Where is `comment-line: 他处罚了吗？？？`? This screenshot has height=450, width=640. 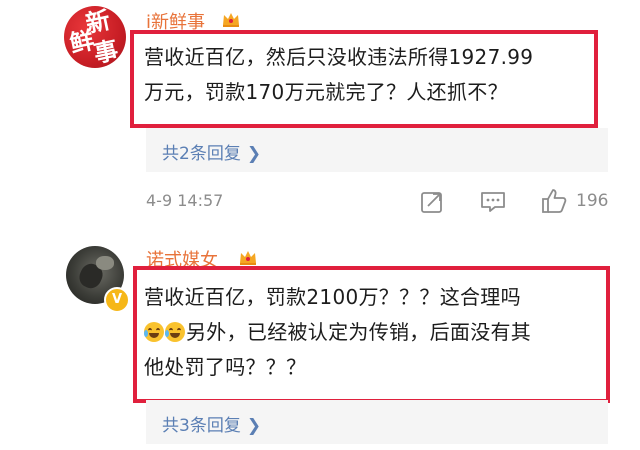
comment-line: 他处罚了吗？？？ is located at coordinates (225, 367).